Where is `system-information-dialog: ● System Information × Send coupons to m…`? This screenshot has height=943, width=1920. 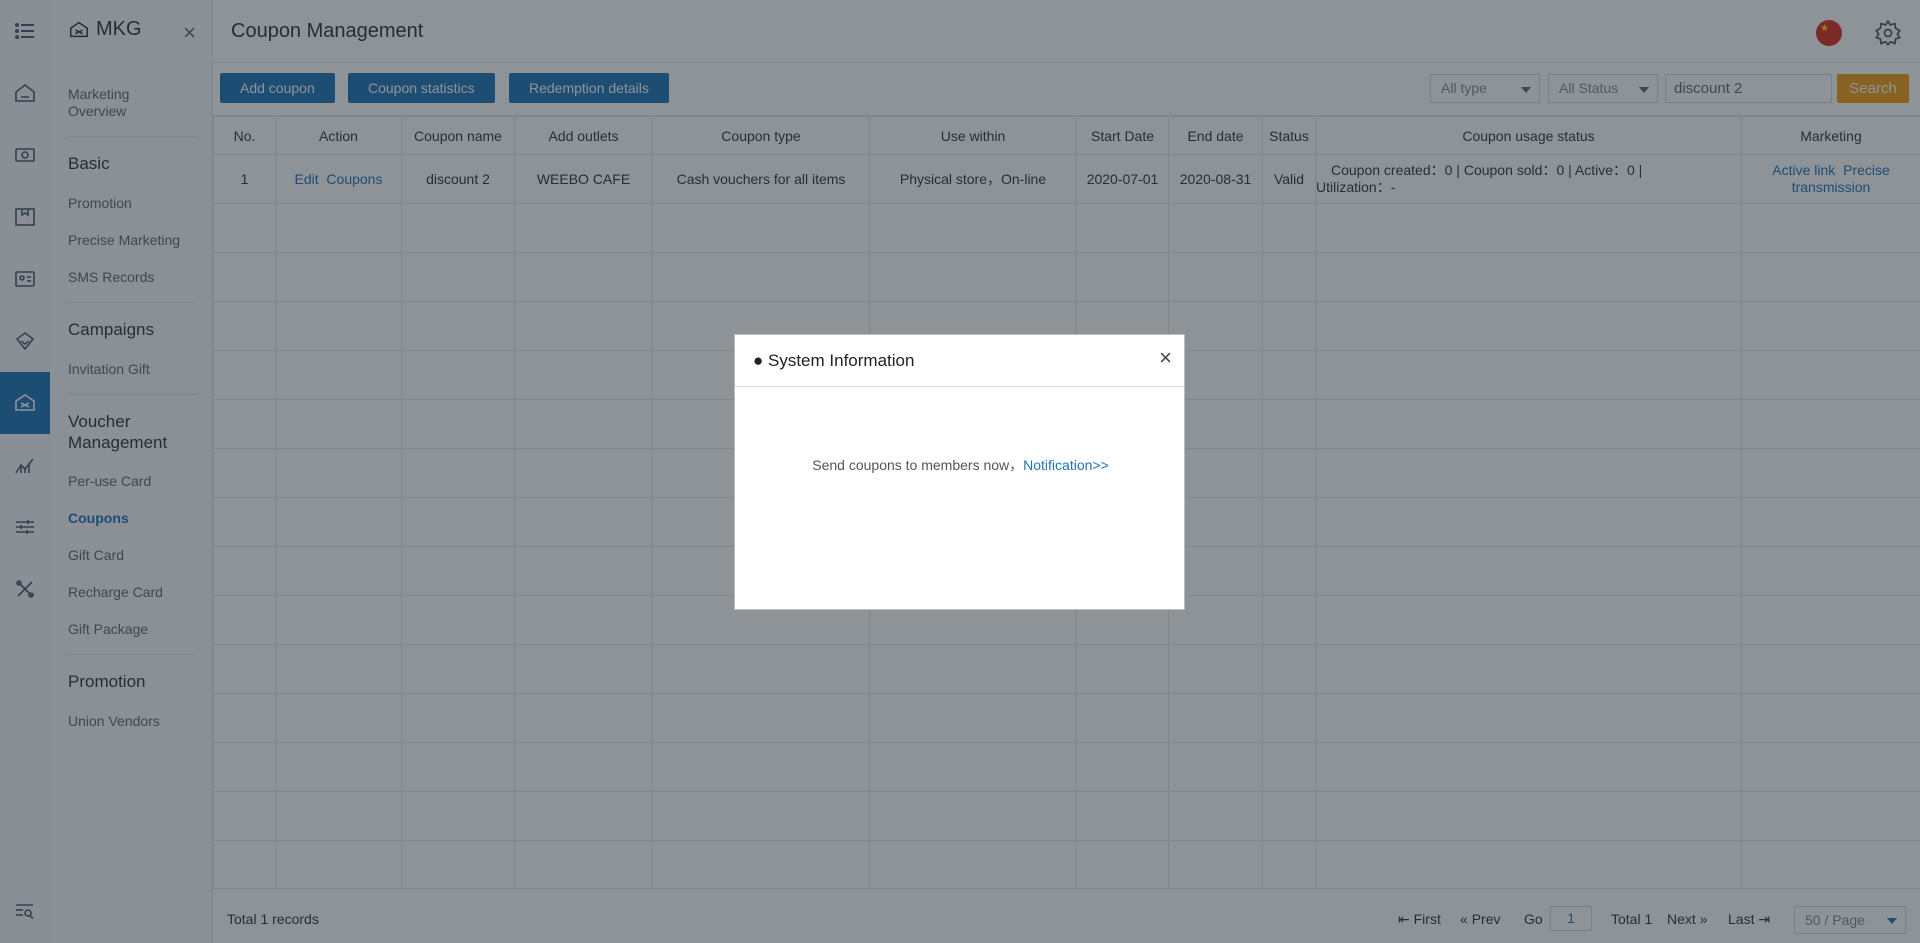
system-information-dialog: ● System Information × Send coupons to m… is located at coordinates (959, 472).